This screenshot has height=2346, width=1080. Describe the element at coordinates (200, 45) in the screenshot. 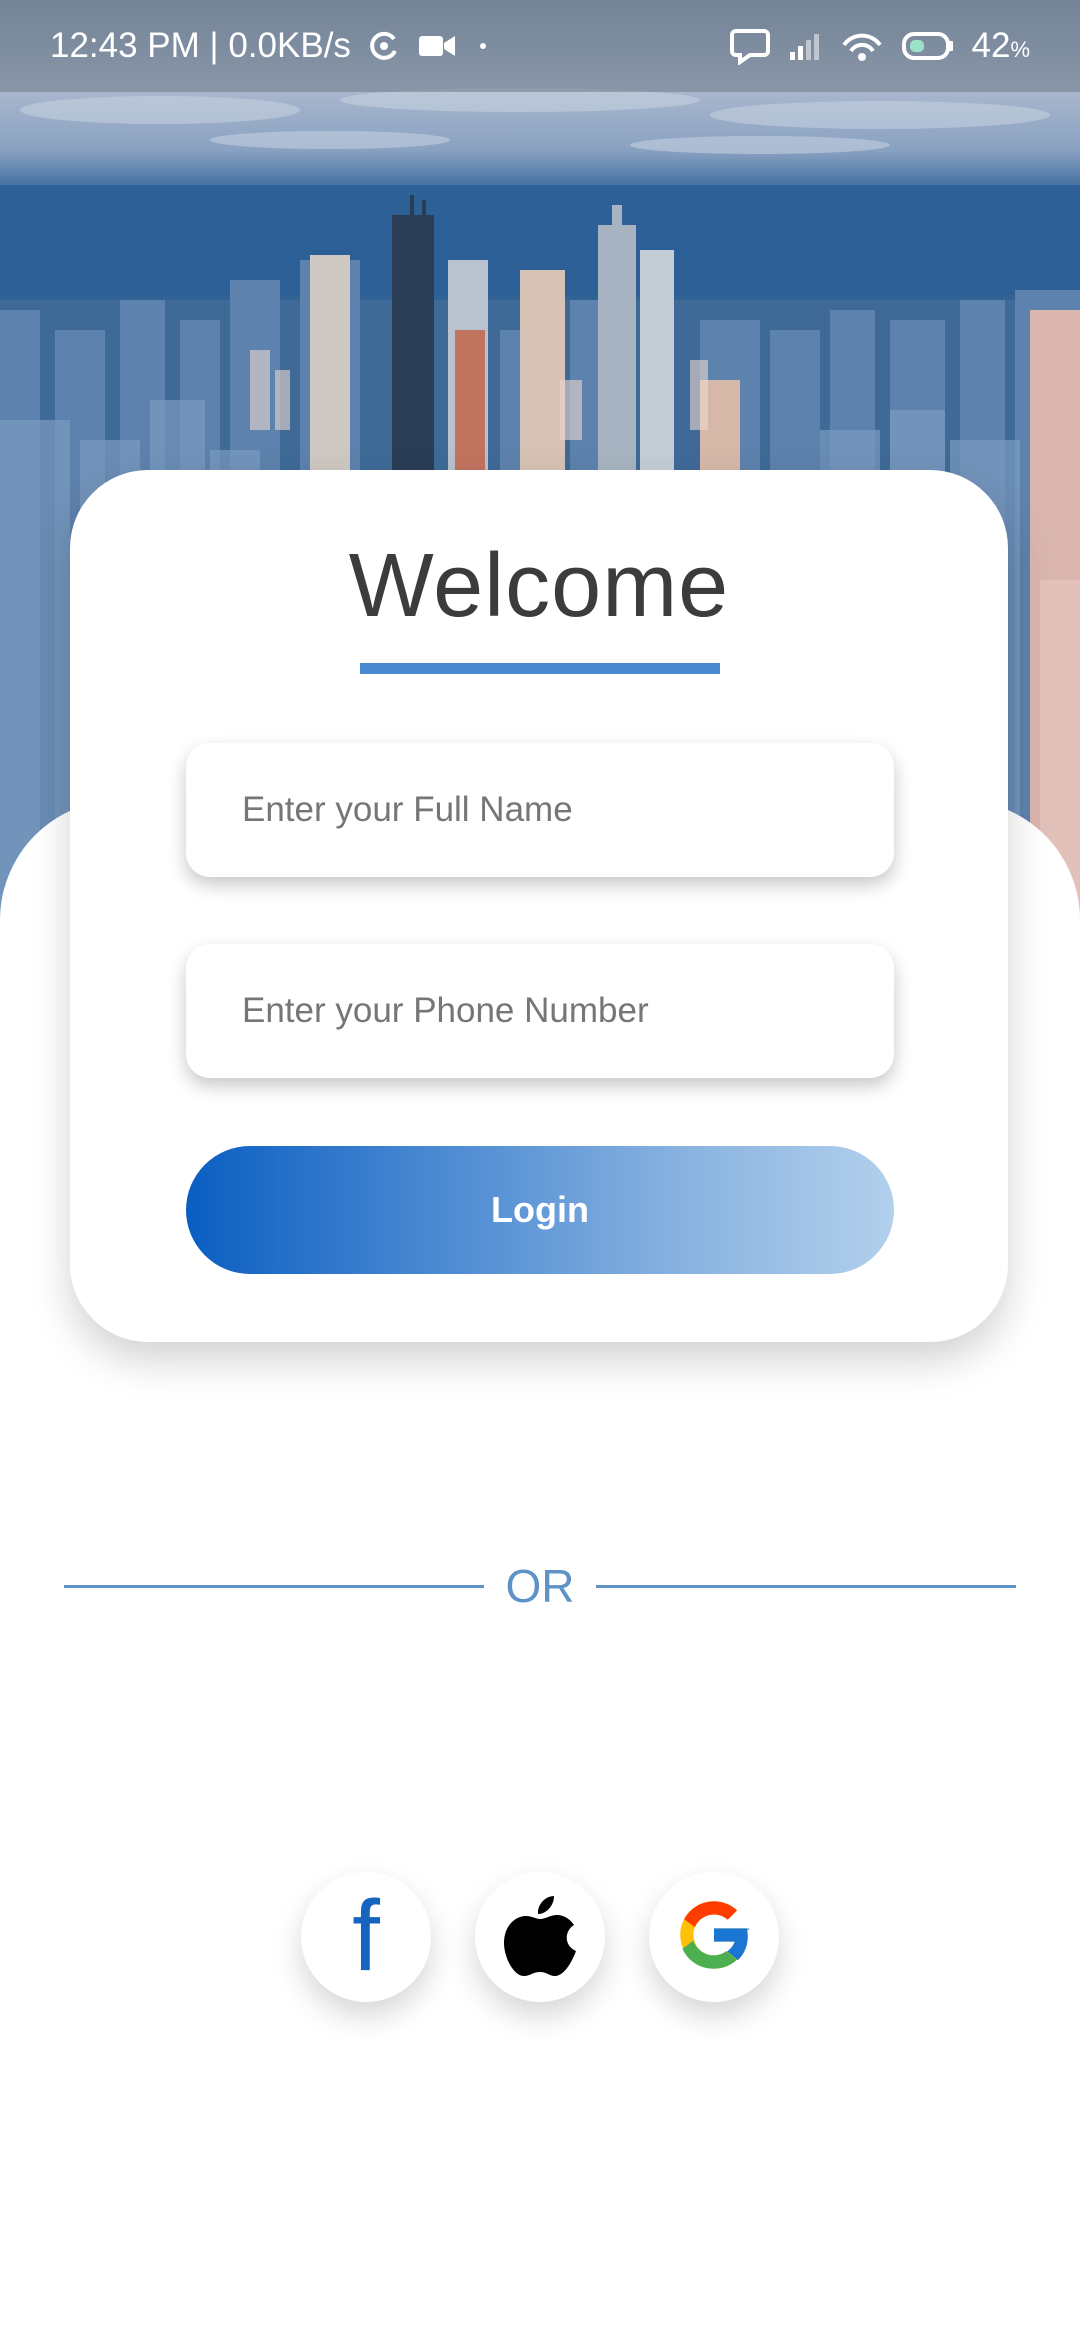

I see `status-time-speed: 12:43 PM | 0.0KB/s` at that location.